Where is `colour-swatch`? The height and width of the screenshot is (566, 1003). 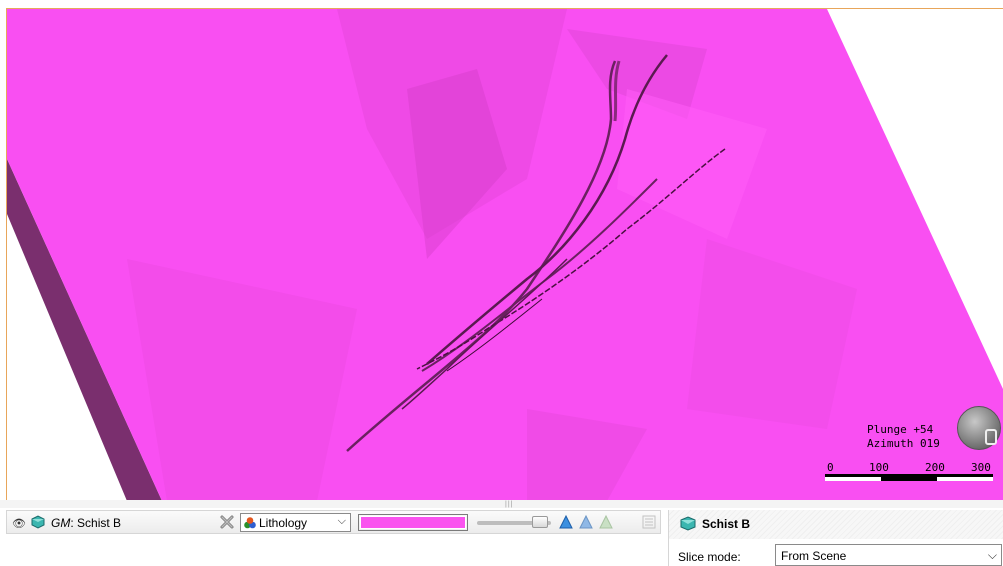
colour-swatch is located at coordinates (413, 522).